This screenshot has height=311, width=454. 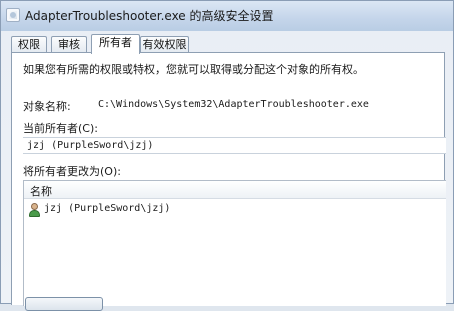 I want to click on object-name-label: 对象名称:, so click(x=47, y=106).